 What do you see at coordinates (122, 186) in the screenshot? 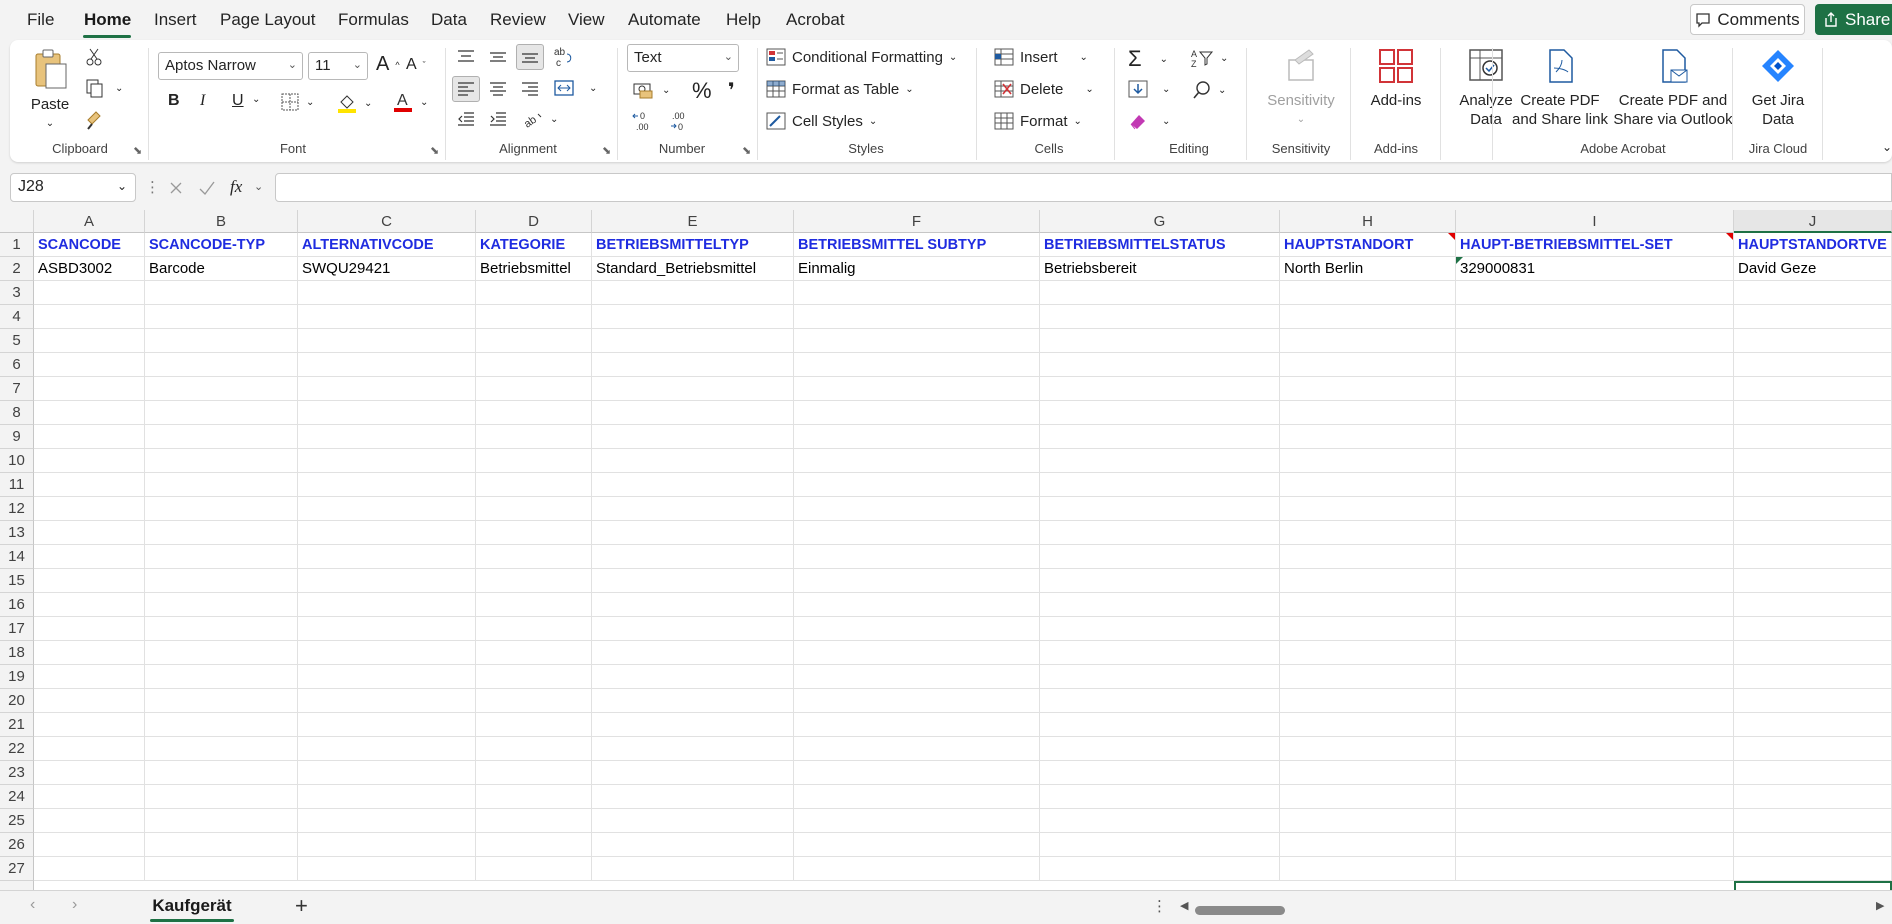
I see `chevron-down-icon: ⌄` at bounding box center [122, 186].